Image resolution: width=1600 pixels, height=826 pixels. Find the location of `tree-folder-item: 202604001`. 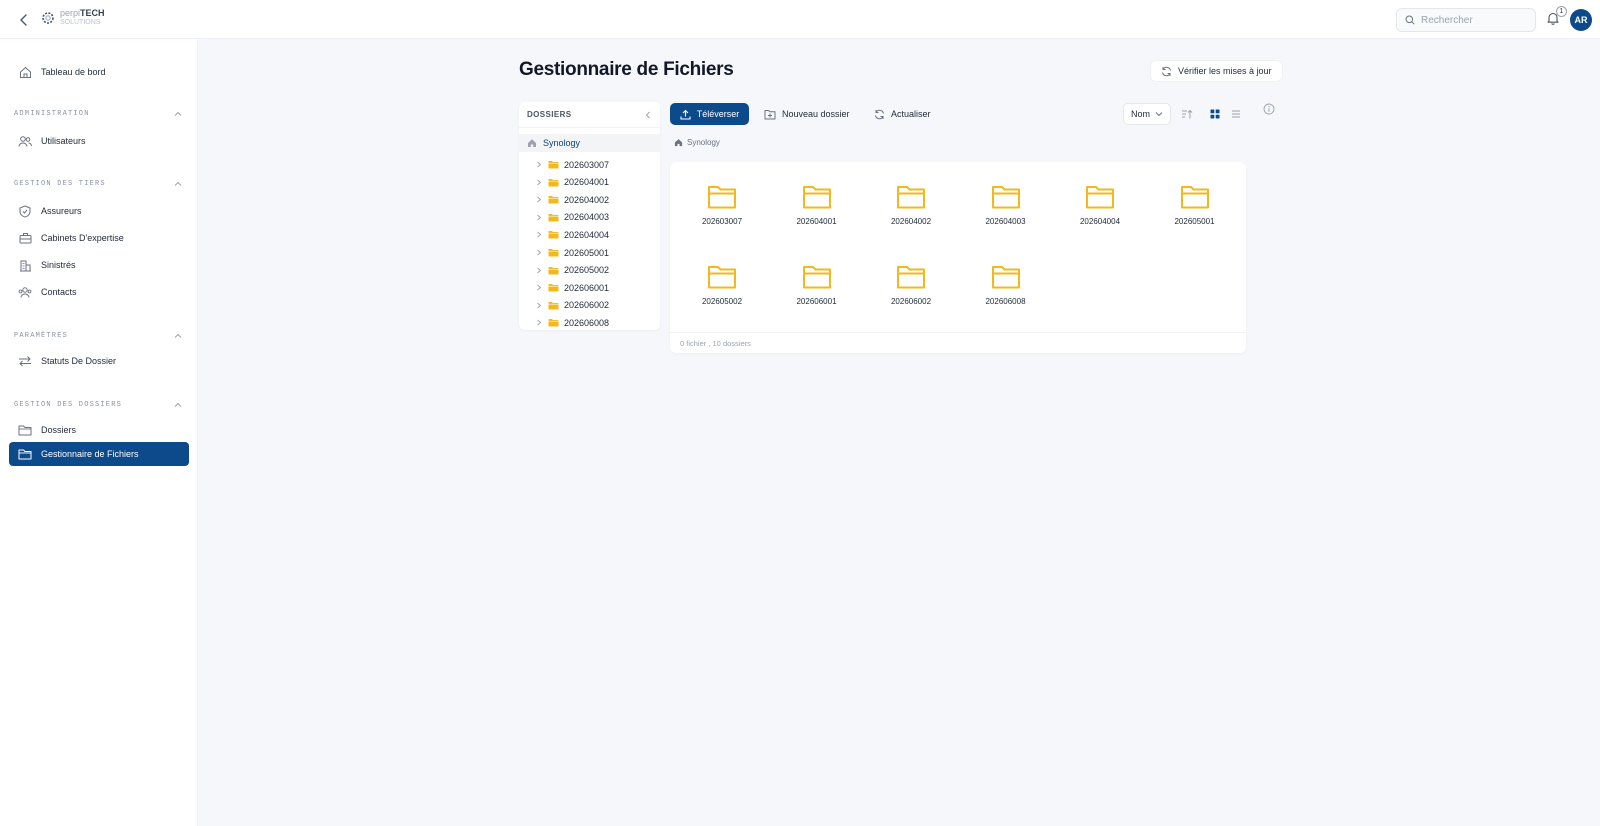

tree-folder-item: 202604001 is located at coordinates (589, 182).